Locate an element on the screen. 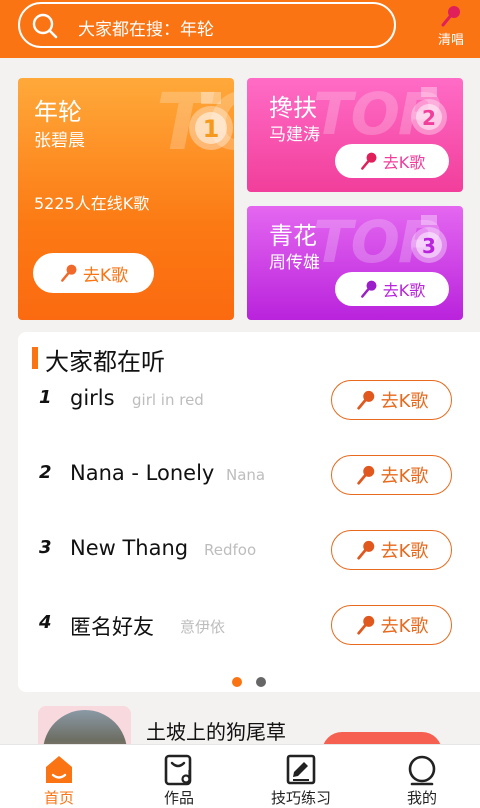  song-row: 2 Nana - Lonely Nana 去K歌 is located at coordinates (249, 475).